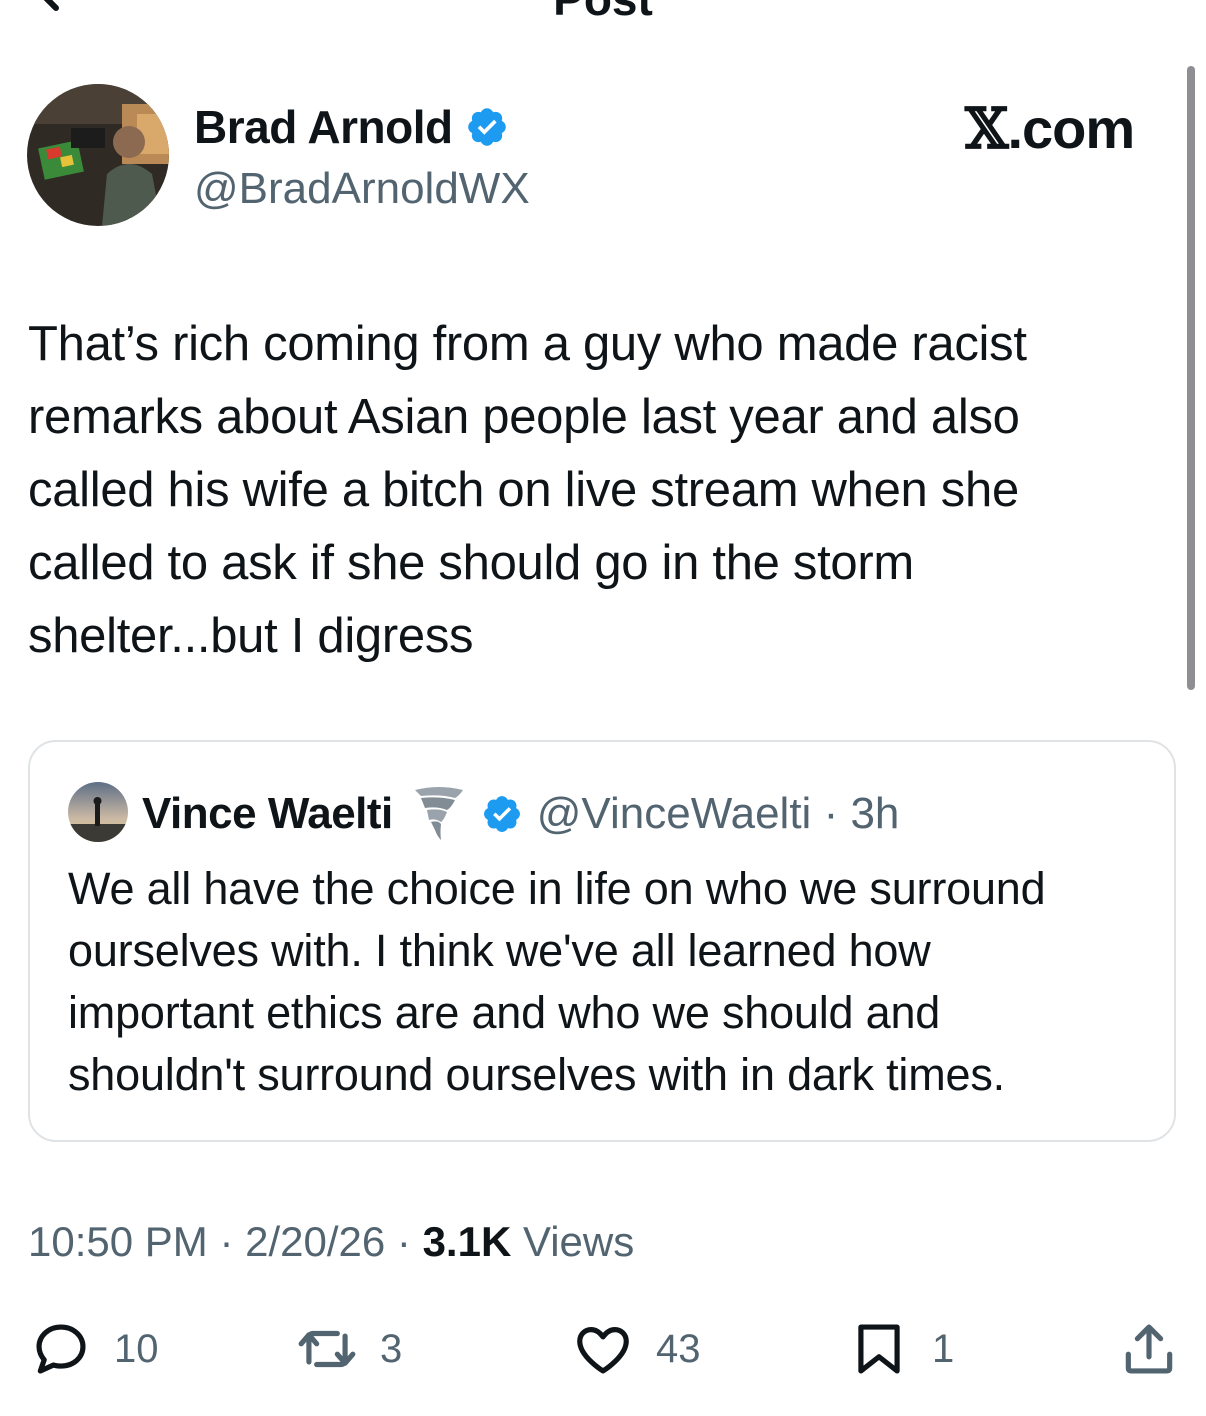  Describe the element at coordinates (362, 189) in the screenshot. I see `author-handle: @BradArnoldWX` at that location.